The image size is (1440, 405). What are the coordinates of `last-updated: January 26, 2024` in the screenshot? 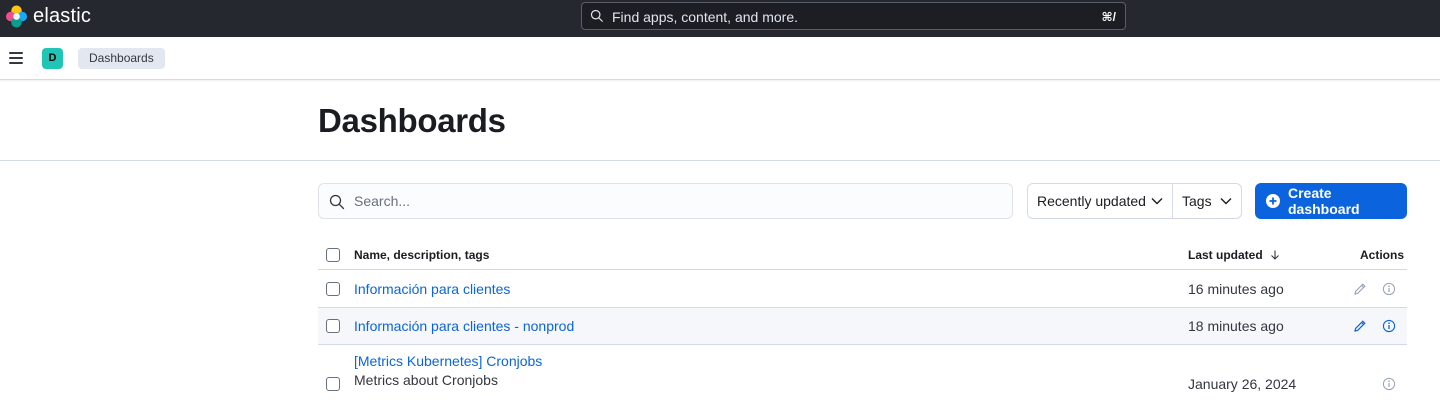 It's located at (1242, 384).